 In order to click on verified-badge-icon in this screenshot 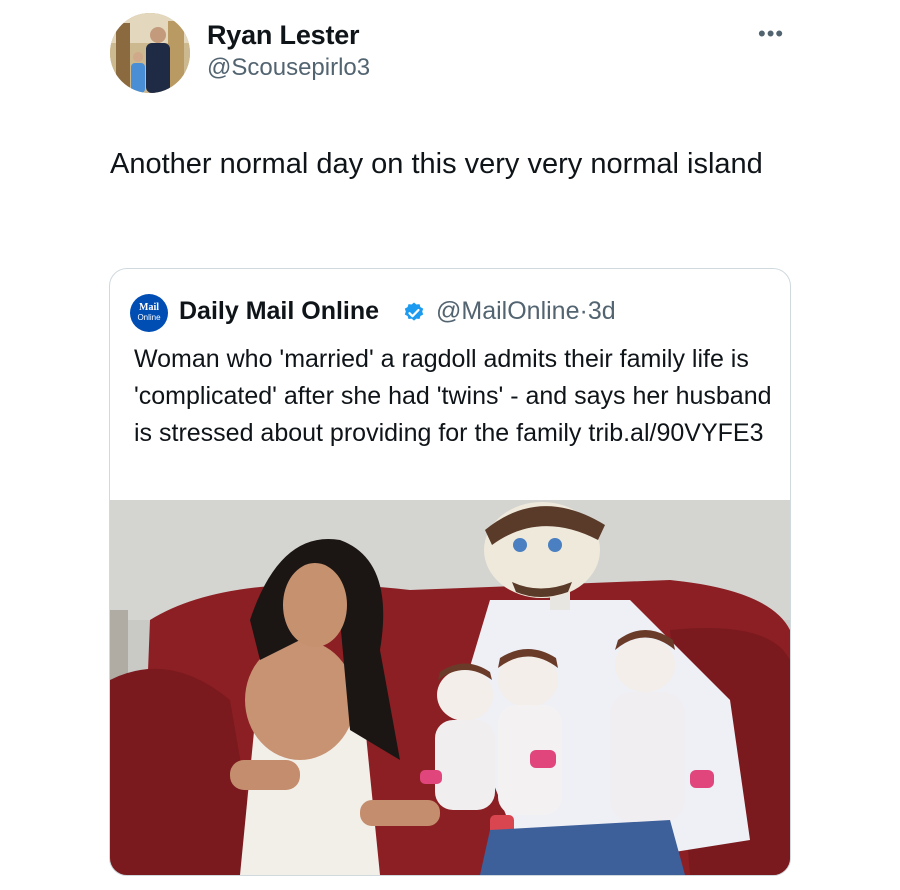, I will do `click(414, 311)`.